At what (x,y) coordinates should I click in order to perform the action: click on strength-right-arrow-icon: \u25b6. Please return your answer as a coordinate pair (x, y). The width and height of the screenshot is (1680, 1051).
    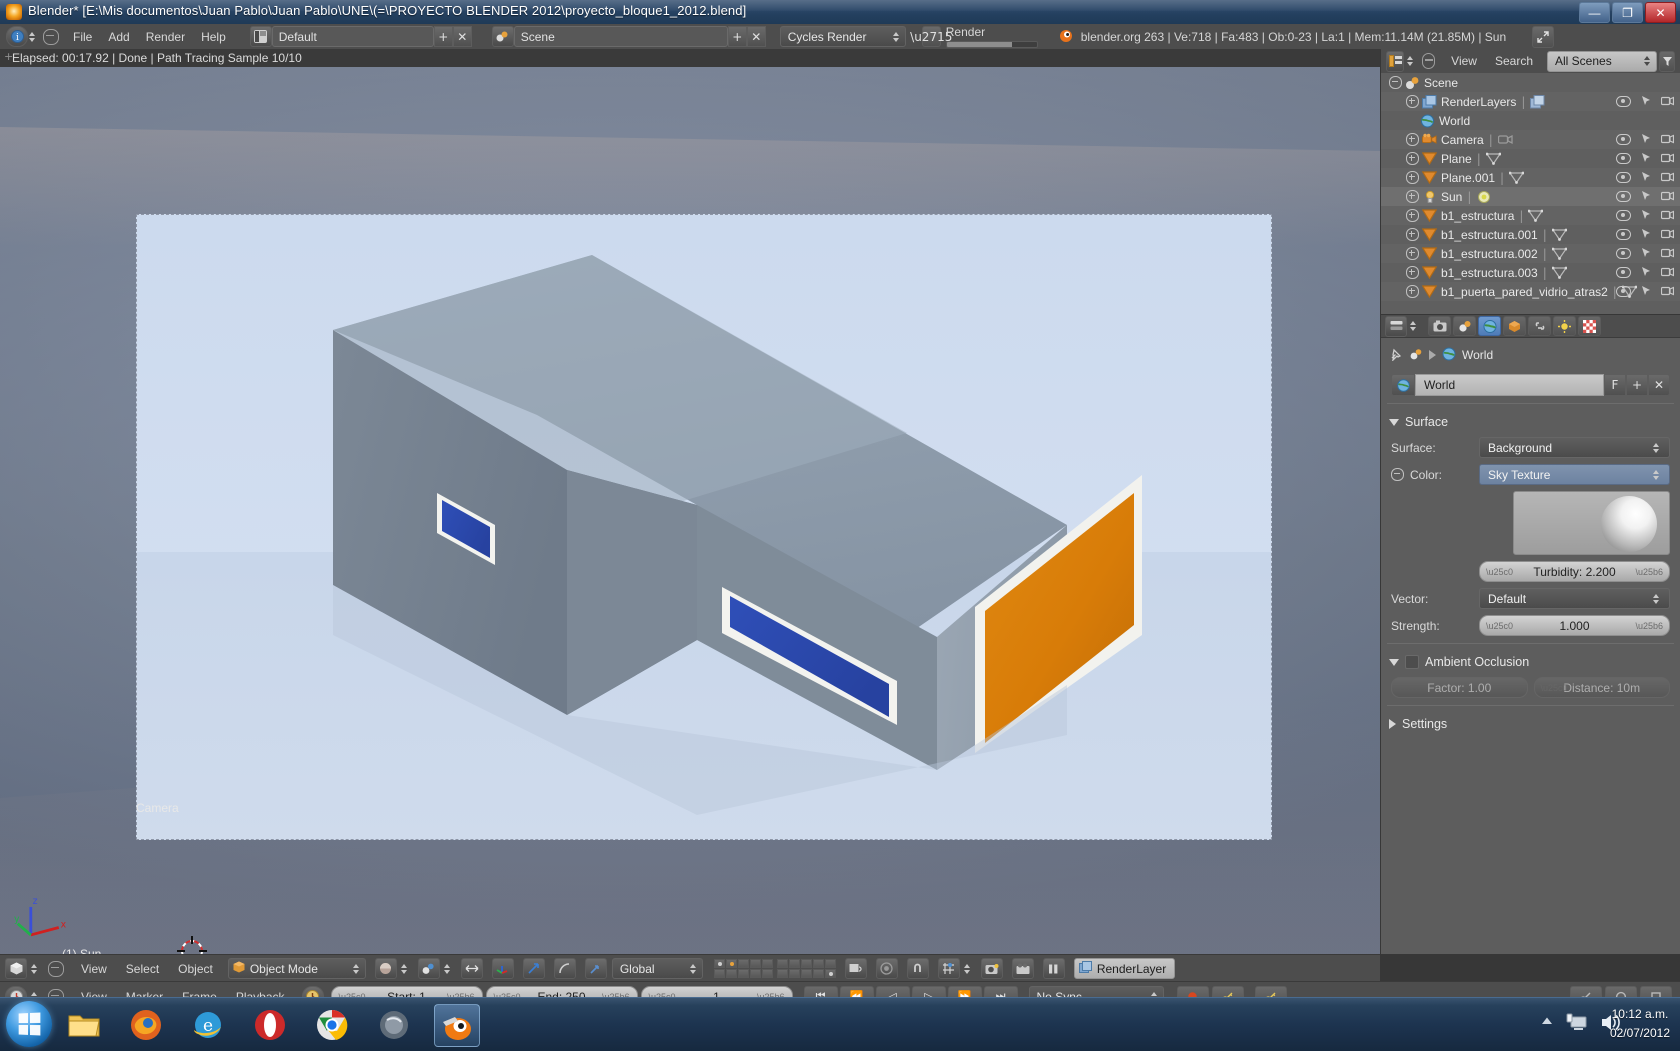
    Looking at the image, I should click on (1649, 626).